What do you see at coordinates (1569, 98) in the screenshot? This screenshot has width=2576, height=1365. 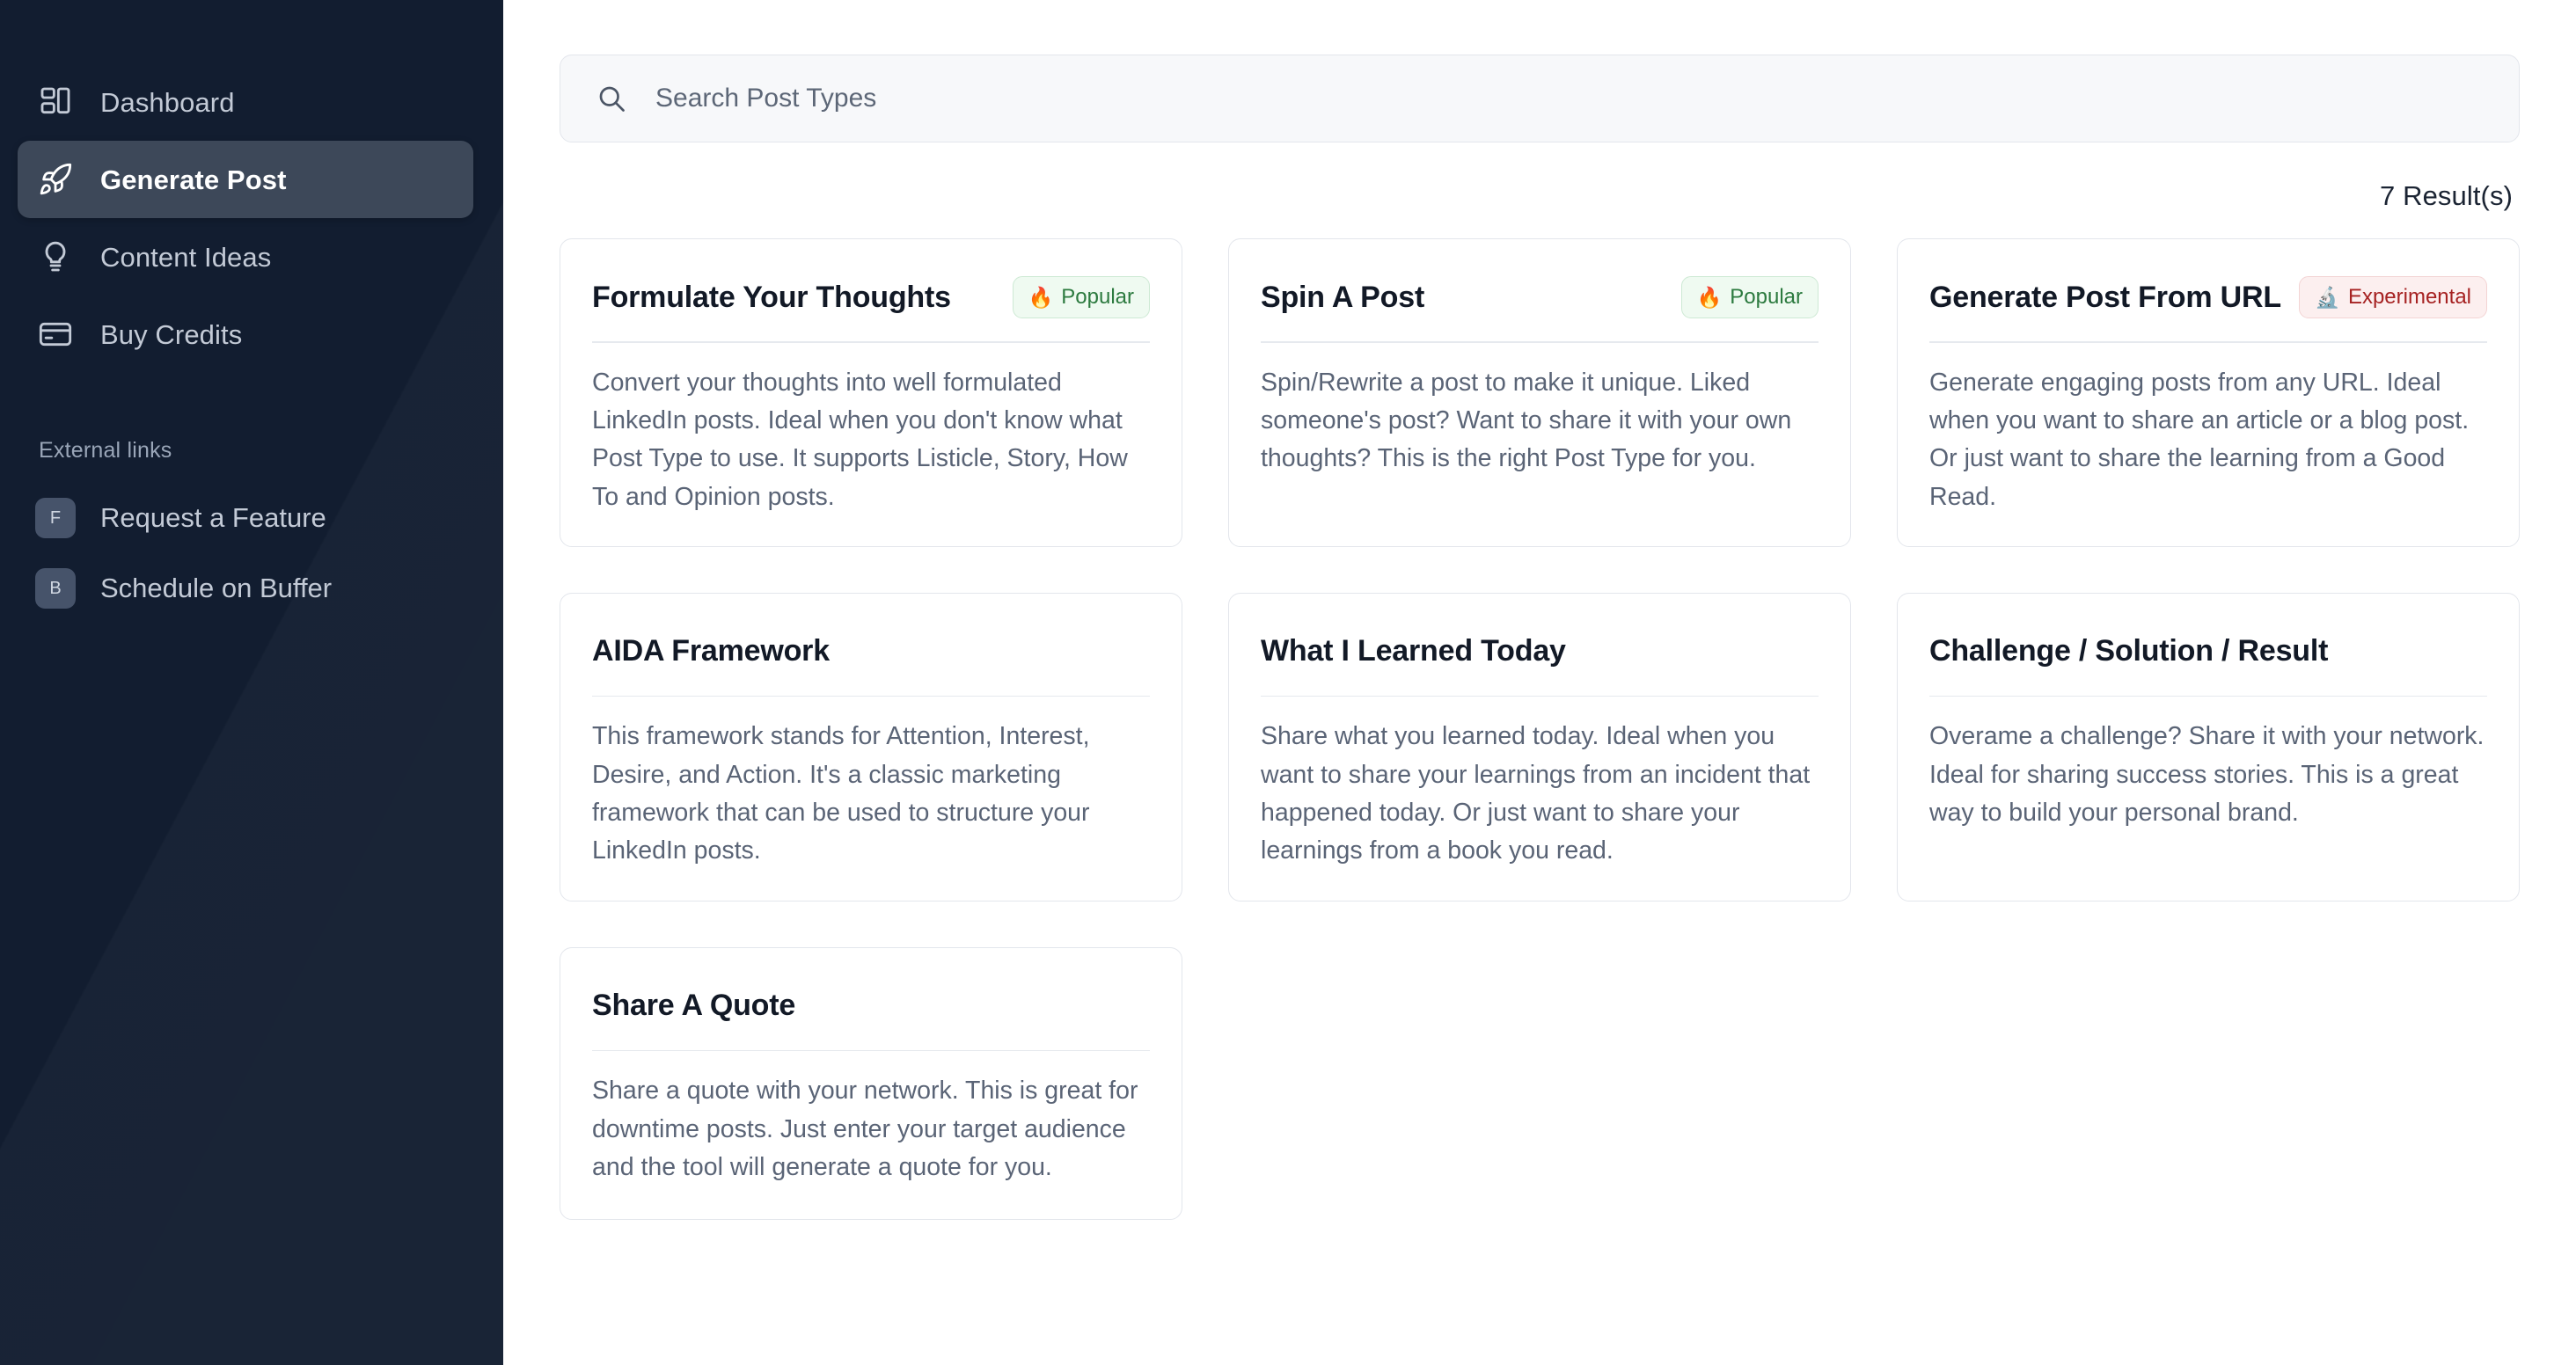 I see `search-input` at bounding box center [1569, 98].